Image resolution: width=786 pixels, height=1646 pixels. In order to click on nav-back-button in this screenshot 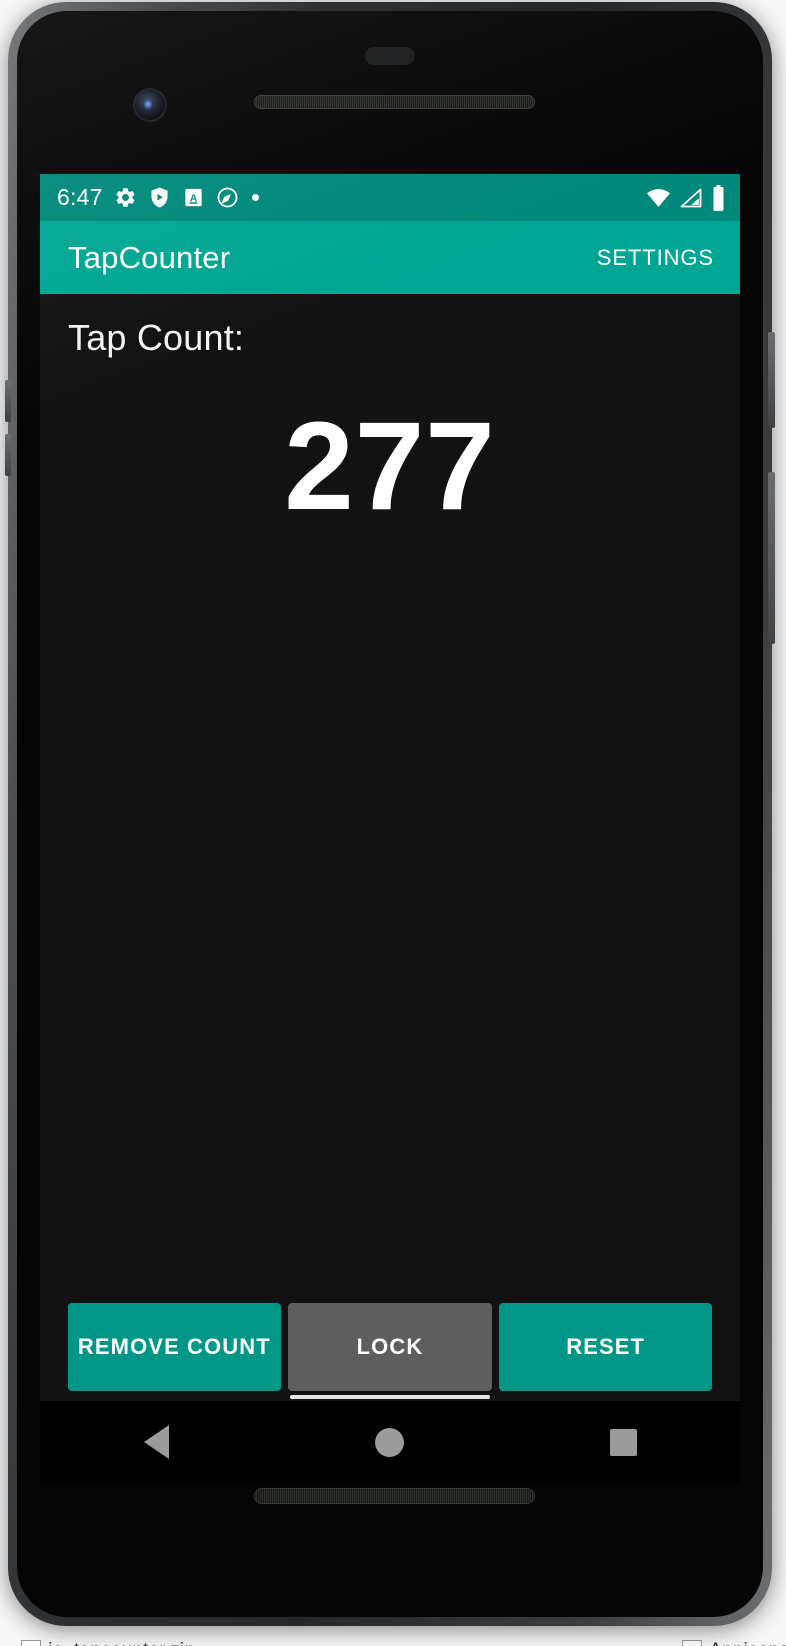, I will do `click(157, 1442)`.